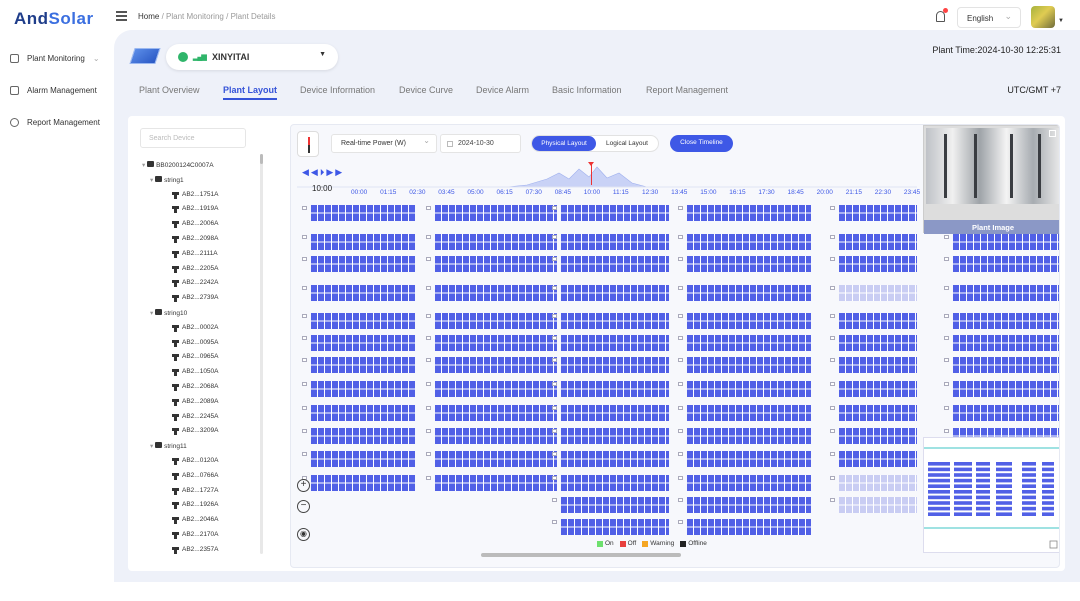 Image resolution: width=1080 pixels, height=601 pixels. I want to click on sidebar-item-report-management: Report Management, so click(55, 122).